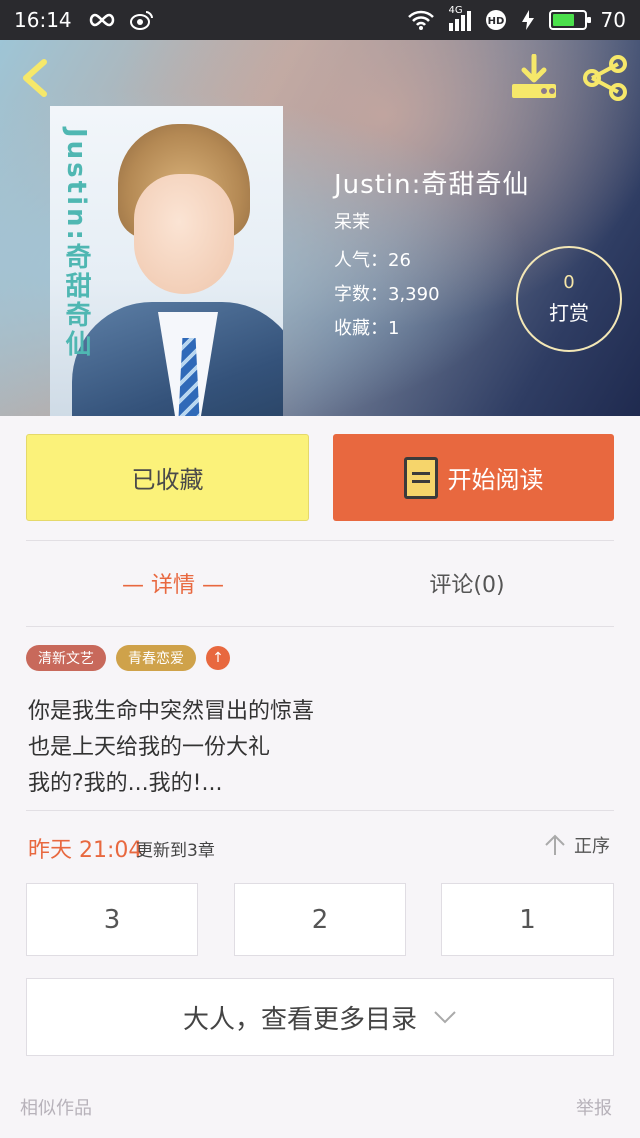 The width and height of the screenshot is (640, 1138). Describe the element at coordinates (372, 260) in the screenshot. I see `book-popularity: 人气：26` at that location.